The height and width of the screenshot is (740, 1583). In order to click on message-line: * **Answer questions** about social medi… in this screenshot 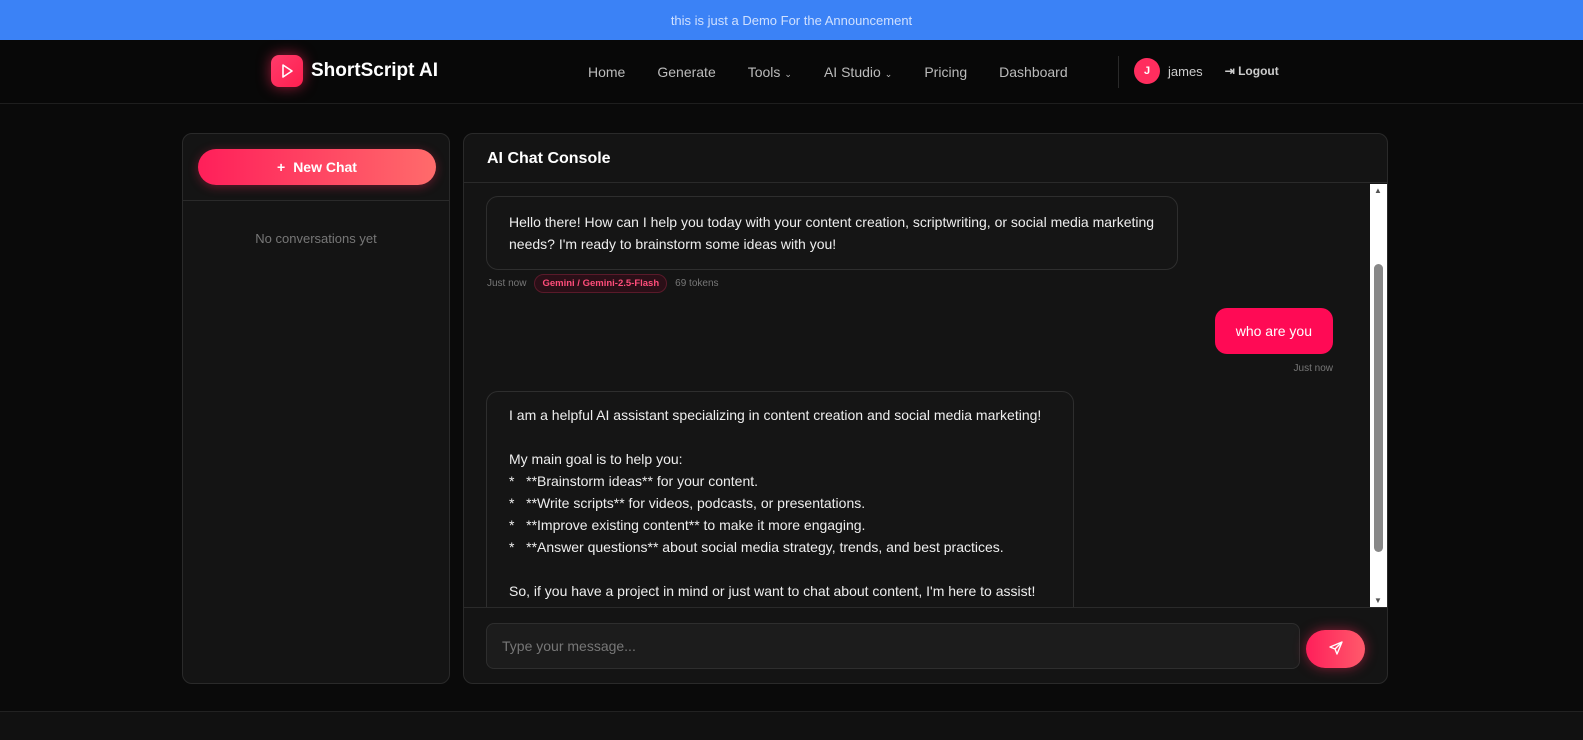, I will do `click(756, 547)`.